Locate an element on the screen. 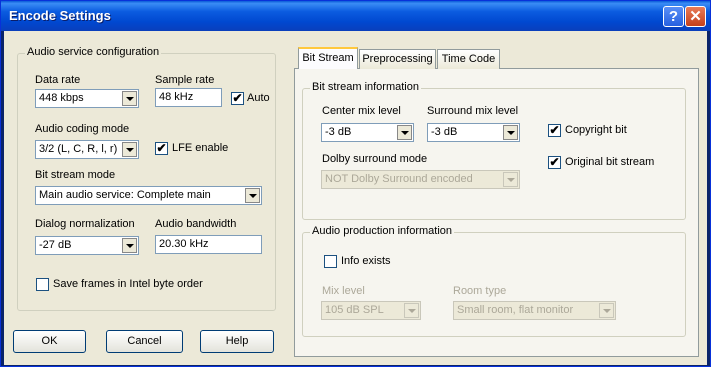 This screenshot has width=711, height=367. mix-level-select: 105 dB SPL is located at coordinates (371, 310).